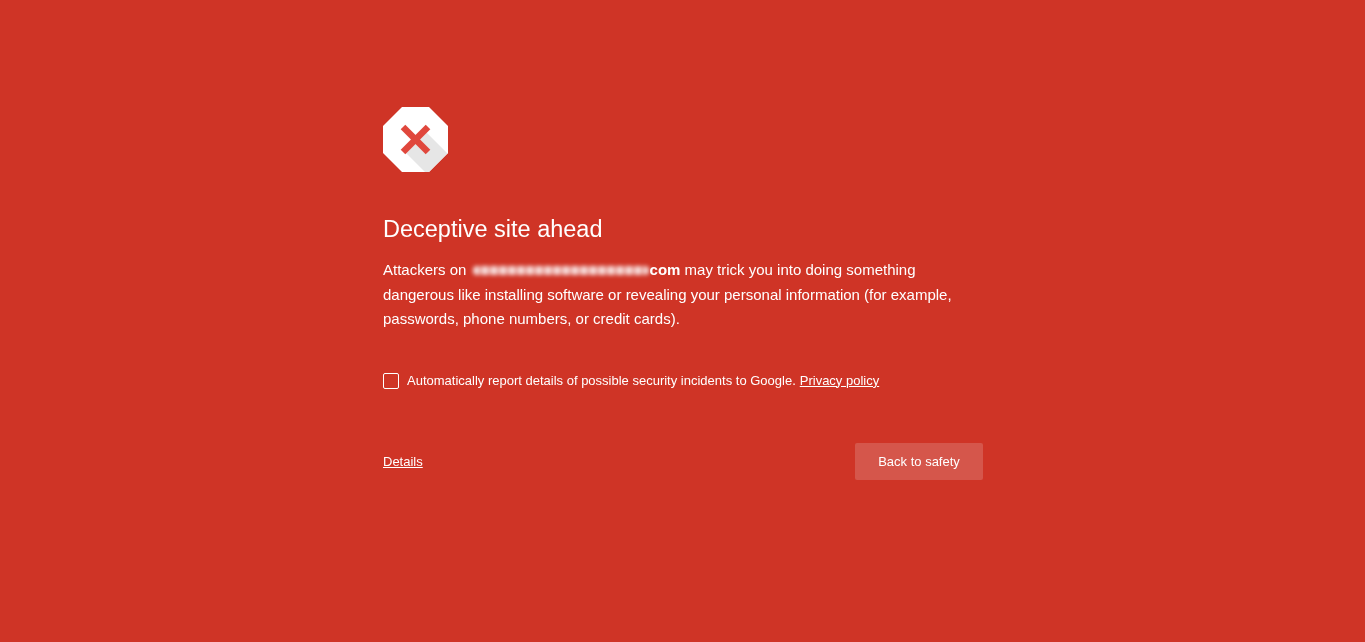 The width and height of the screenshot is (1365, 642). What do you see at coordinates (415, 139) in the screenshot?
I see `stop-sign-icon` at bounding box center [415, 139].